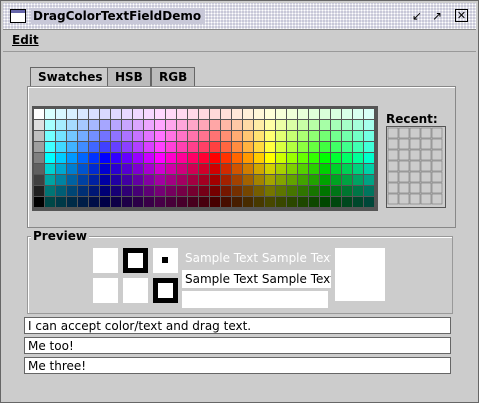 The image size is (479, 403). What do you see at coordinates (18, 16) in the screenshot?
I see `window-icon` at bounding box center [18, 16].